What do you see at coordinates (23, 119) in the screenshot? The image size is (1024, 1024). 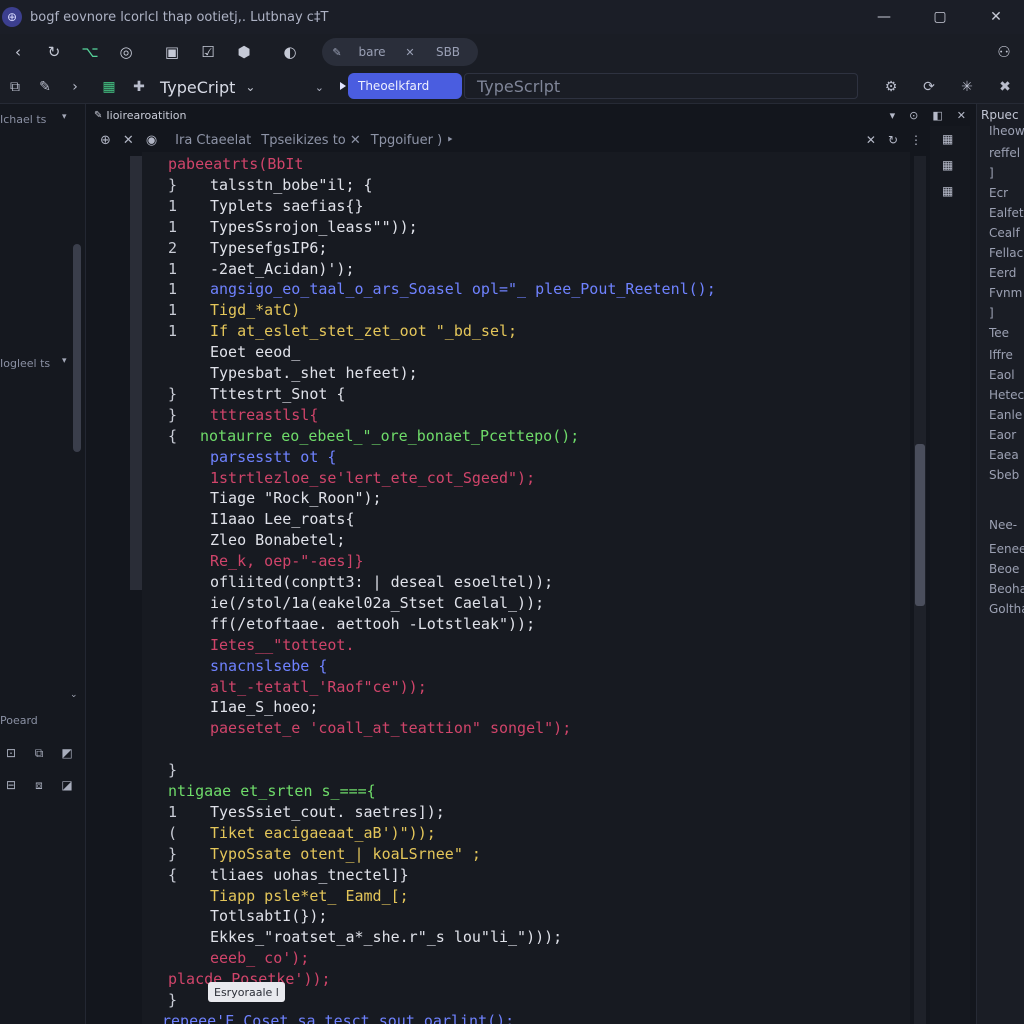 I see `sidebar-section-1: Ichael ts` at bounding box center [23, 119].